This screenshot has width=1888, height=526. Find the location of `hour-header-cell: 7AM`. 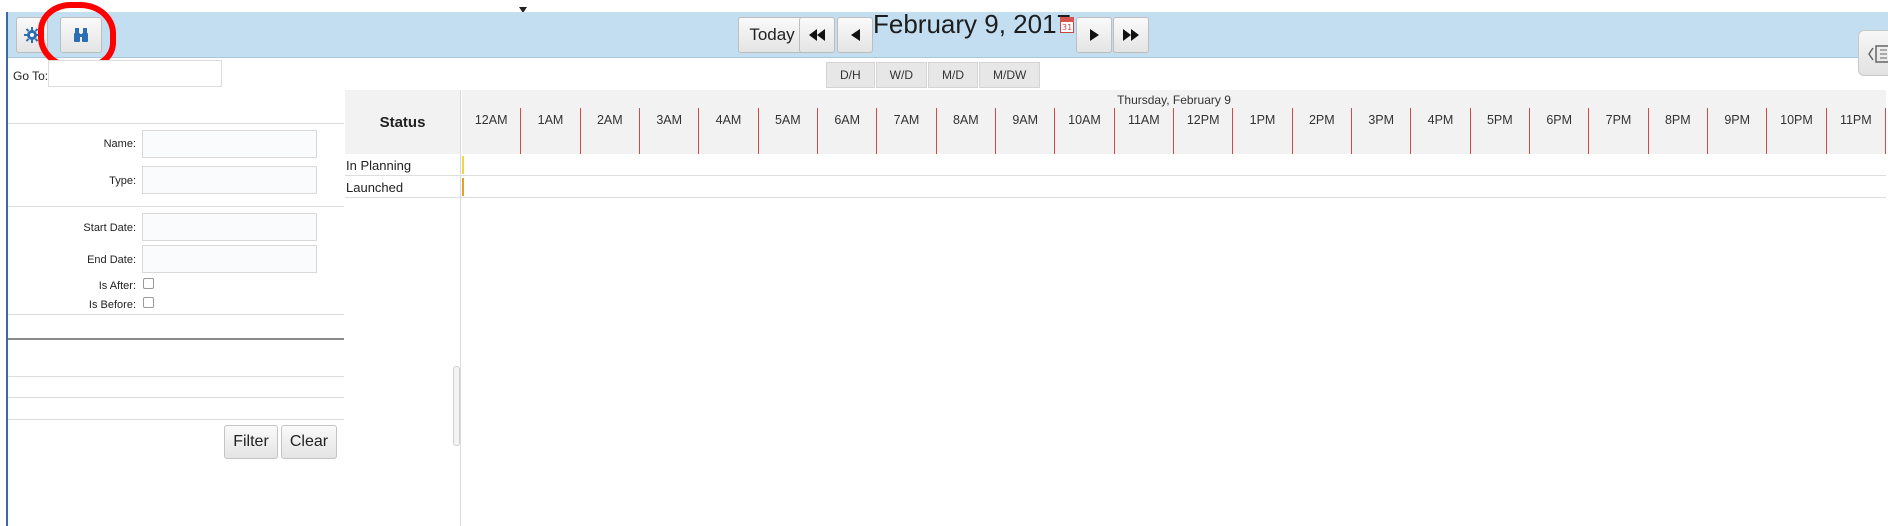

hour-header-cell: 7AM is located at coordinates (907, 131).